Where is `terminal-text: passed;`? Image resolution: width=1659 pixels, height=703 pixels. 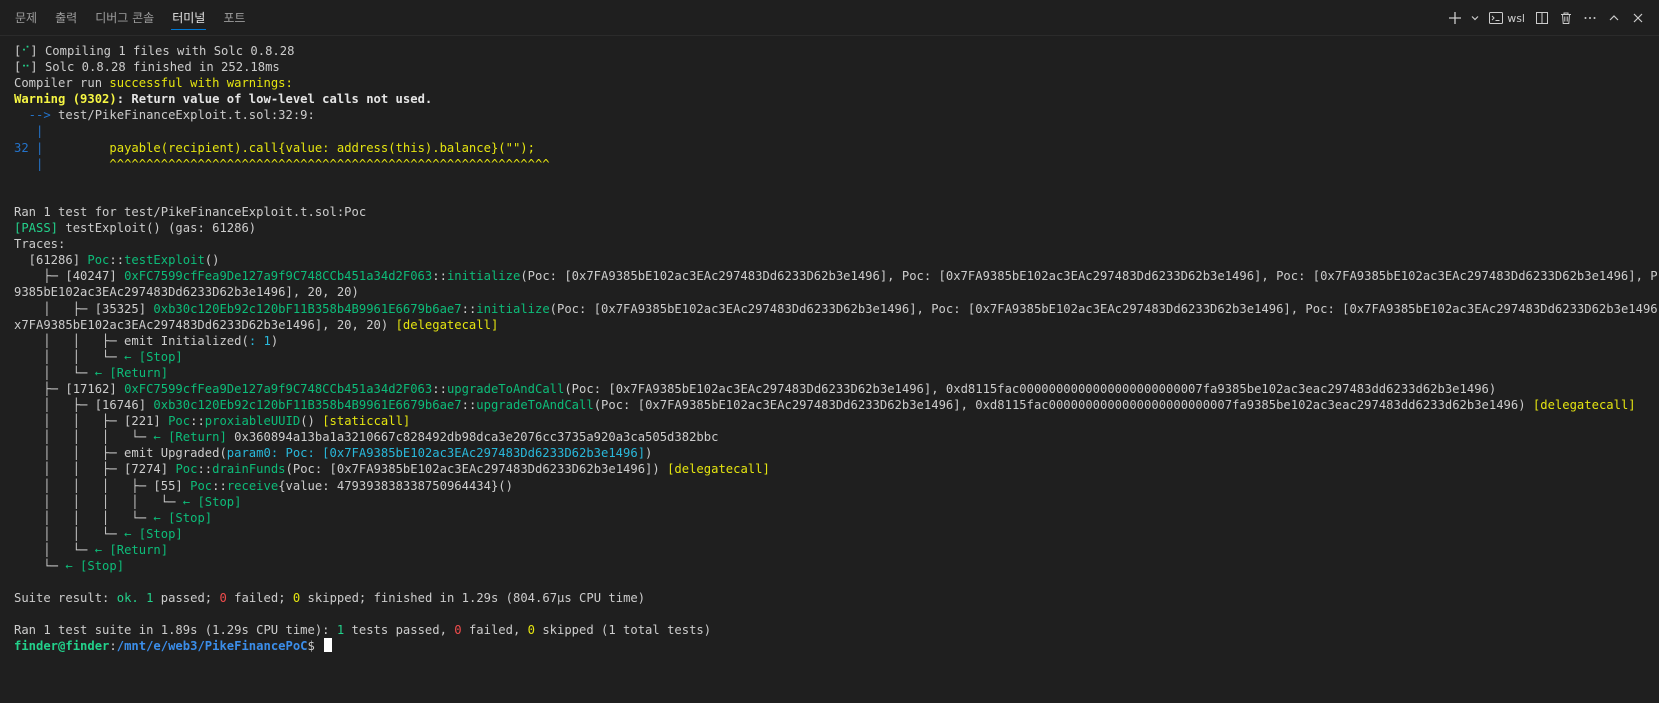
terminal-text: passed; is located at coordinates (186, 598).